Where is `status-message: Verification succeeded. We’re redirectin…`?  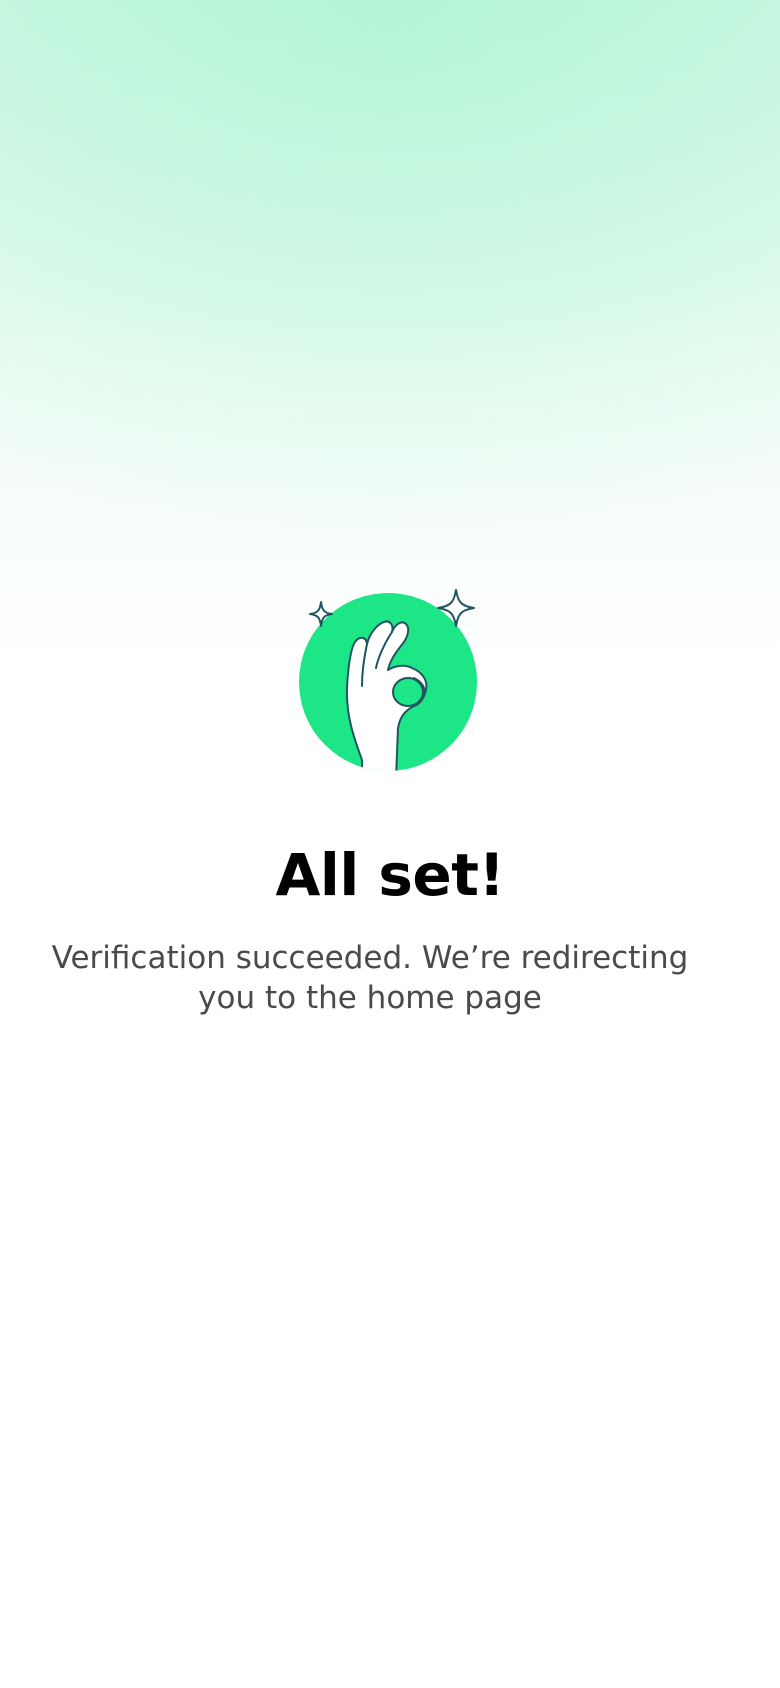 status-message: Verification succeeded. We’re redirectin… is located at coordinates (370, 978).